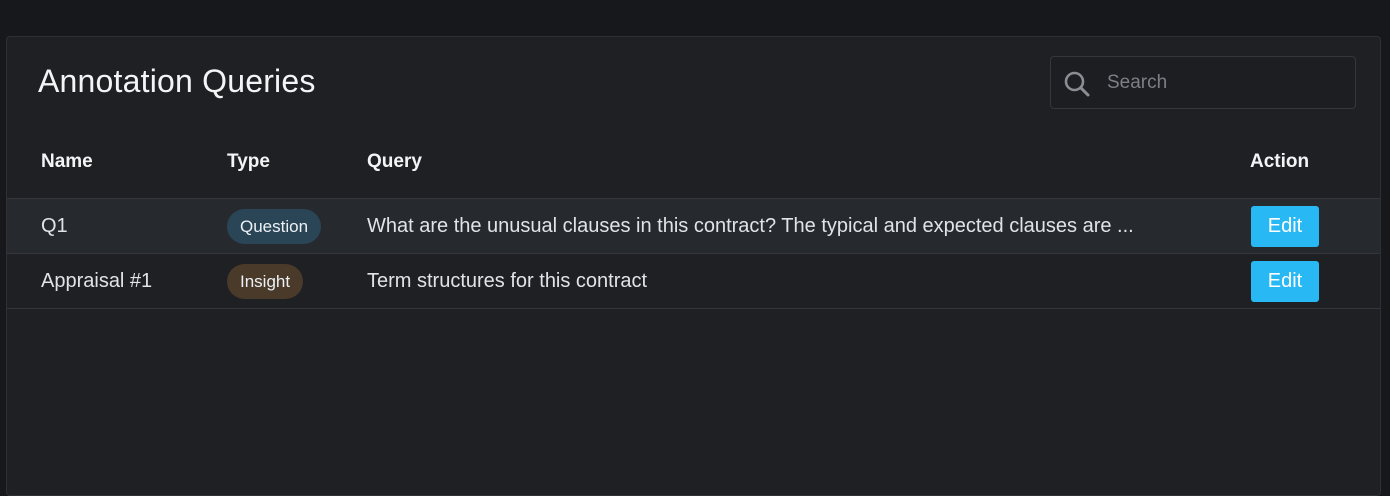 This screenshot has width=1390, height=496. I want to click on page-title: Annotation Queries, so click(177, 81).